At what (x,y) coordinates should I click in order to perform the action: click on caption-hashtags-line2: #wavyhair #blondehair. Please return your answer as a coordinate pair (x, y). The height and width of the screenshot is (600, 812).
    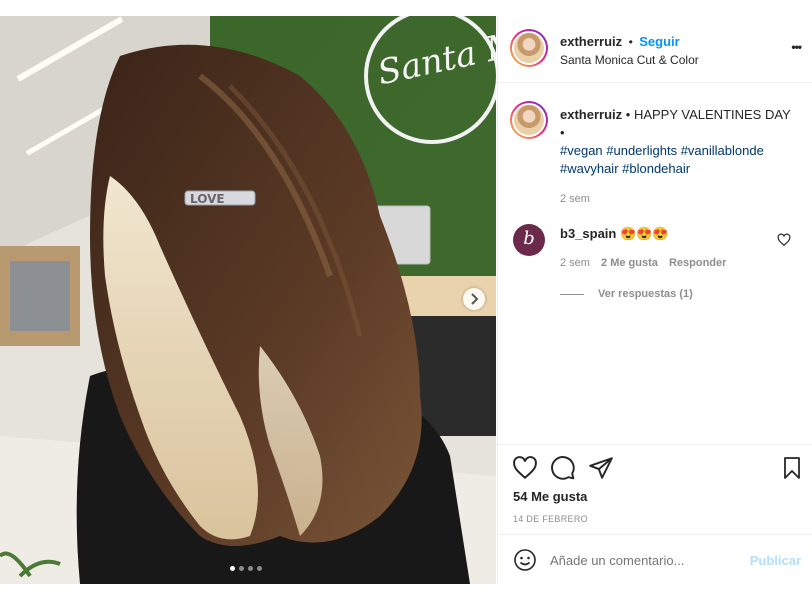
    Looking at the image, I should click on (625, 168).